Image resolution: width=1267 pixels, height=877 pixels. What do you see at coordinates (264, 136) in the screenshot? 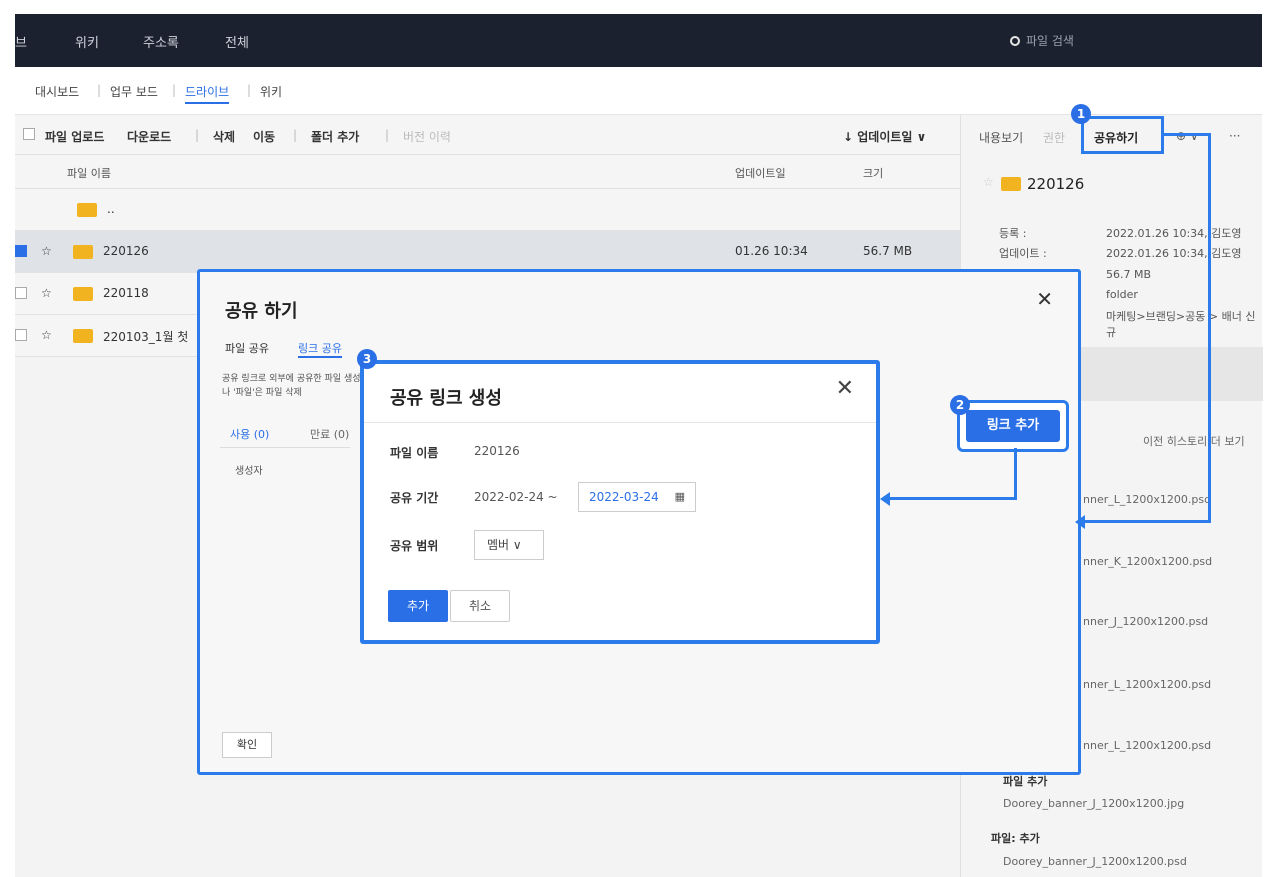
I see `move-button: 이동` at bounding box center [264, 136].